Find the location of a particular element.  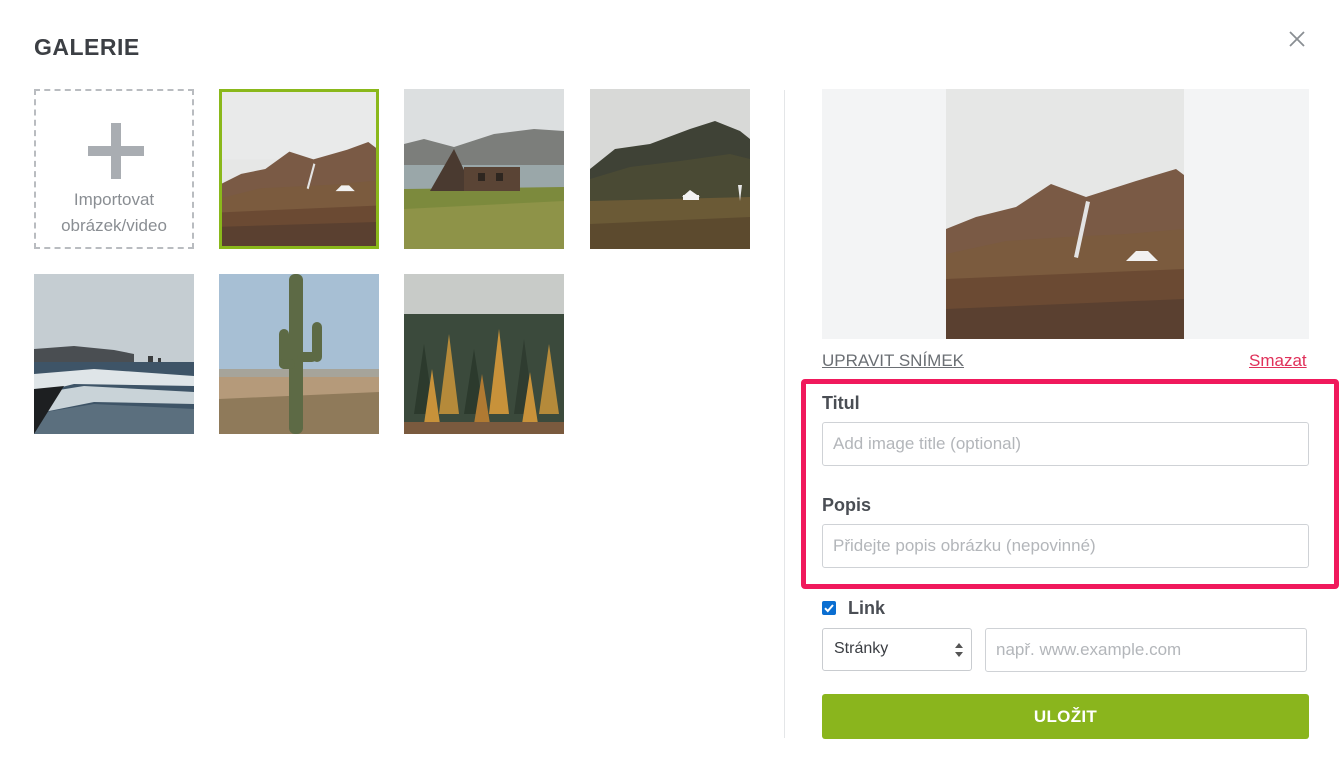

link-type-select: Stránky is located at coordinates (897, 649).